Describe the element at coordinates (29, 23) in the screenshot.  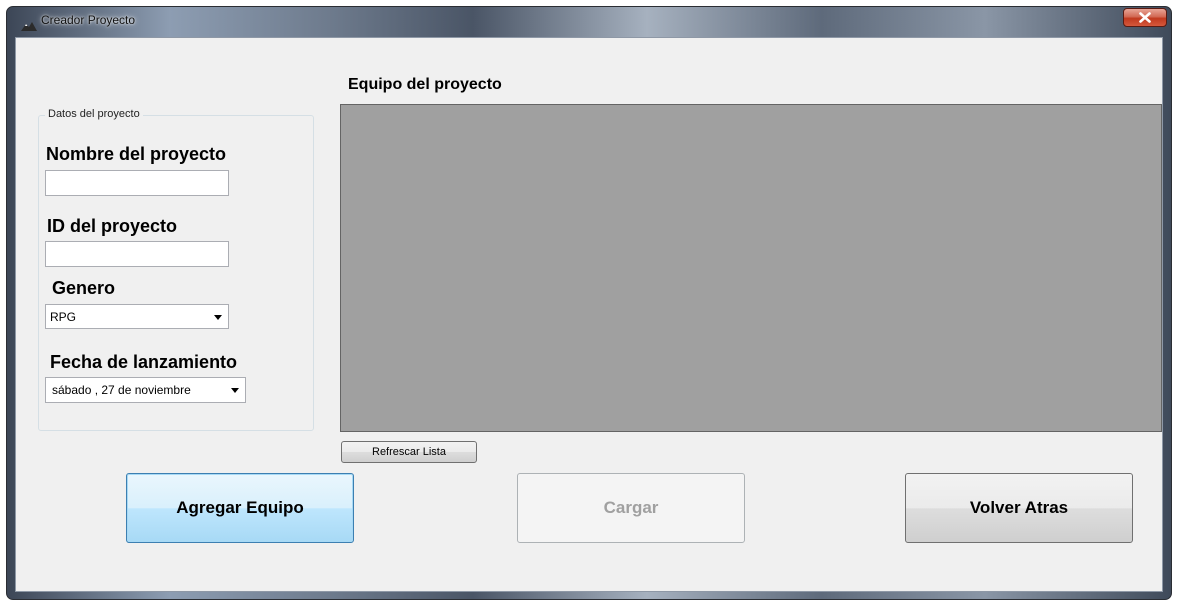
I see `app-icon` at that location.